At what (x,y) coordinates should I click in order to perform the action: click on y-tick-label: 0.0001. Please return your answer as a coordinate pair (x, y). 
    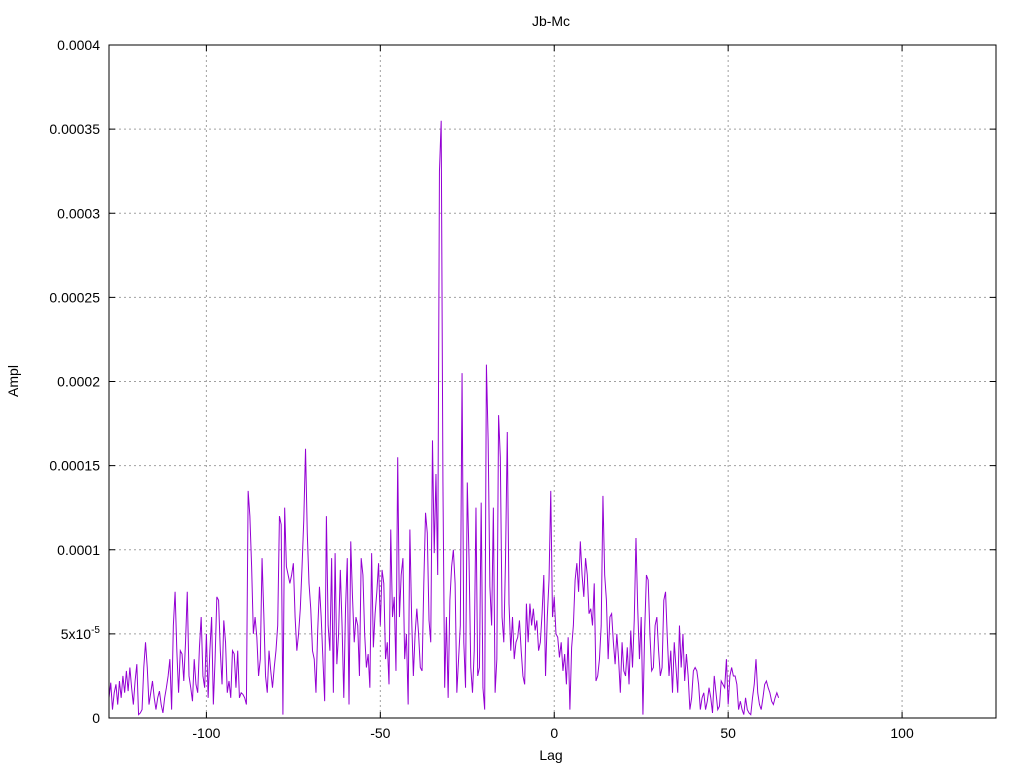
    Looking at the image, I should click on (78, 550).